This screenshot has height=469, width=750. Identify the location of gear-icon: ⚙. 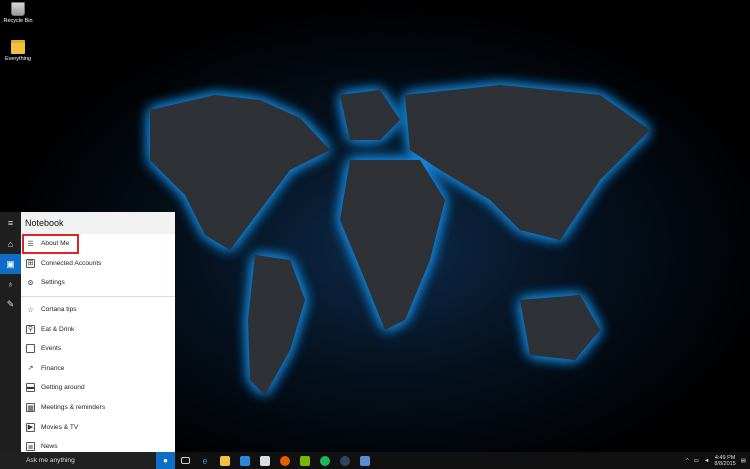
(30, 283).